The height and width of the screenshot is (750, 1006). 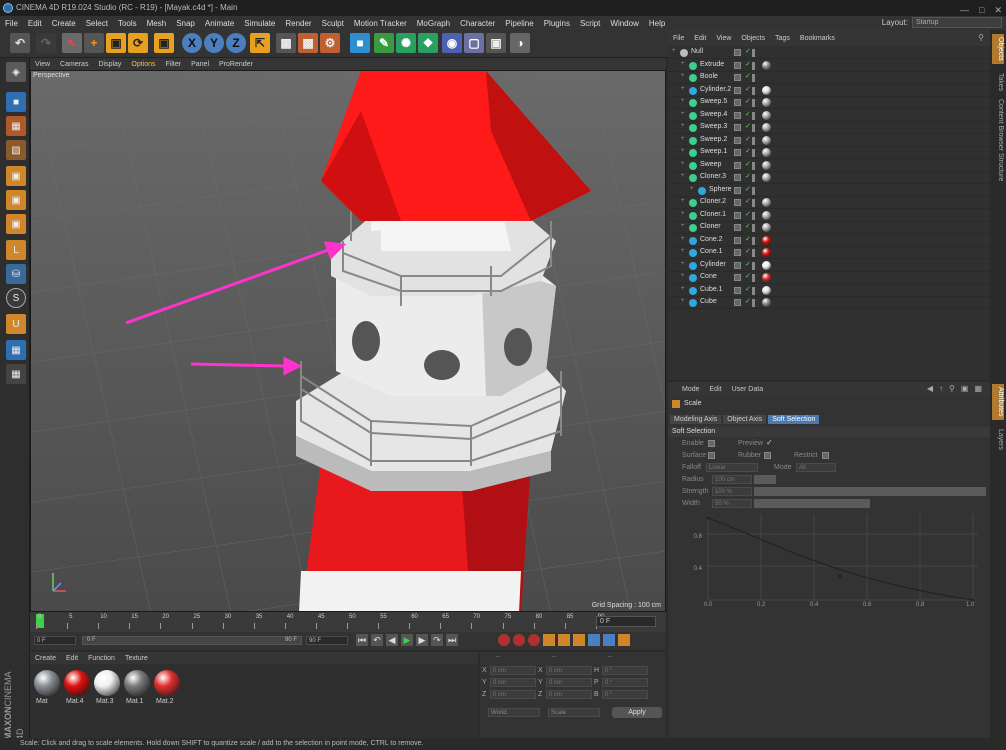 I want to click on obj-menu-objects: Objects, so click(x=753, y=38).